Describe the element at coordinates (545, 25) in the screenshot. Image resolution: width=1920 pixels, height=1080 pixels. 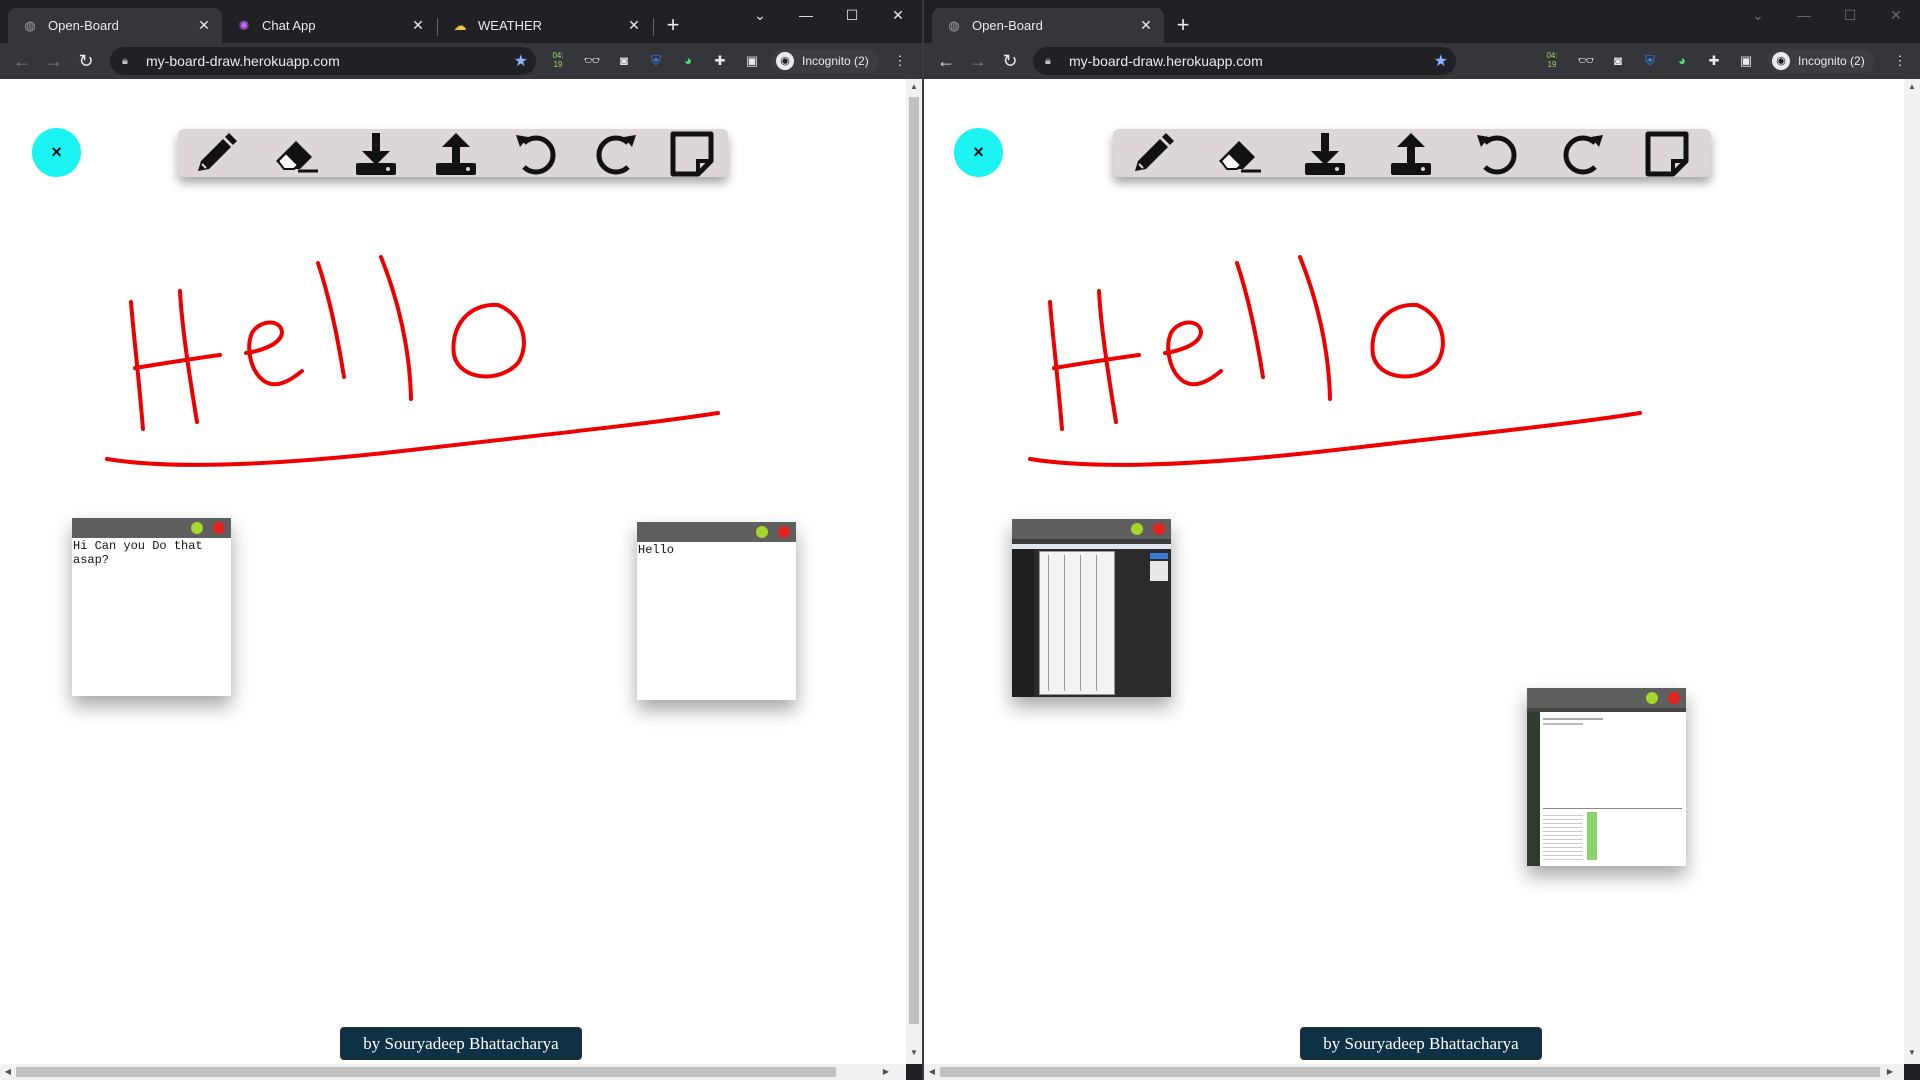
I see `tab-weather: ☁ WEATHER ✕` at that location.